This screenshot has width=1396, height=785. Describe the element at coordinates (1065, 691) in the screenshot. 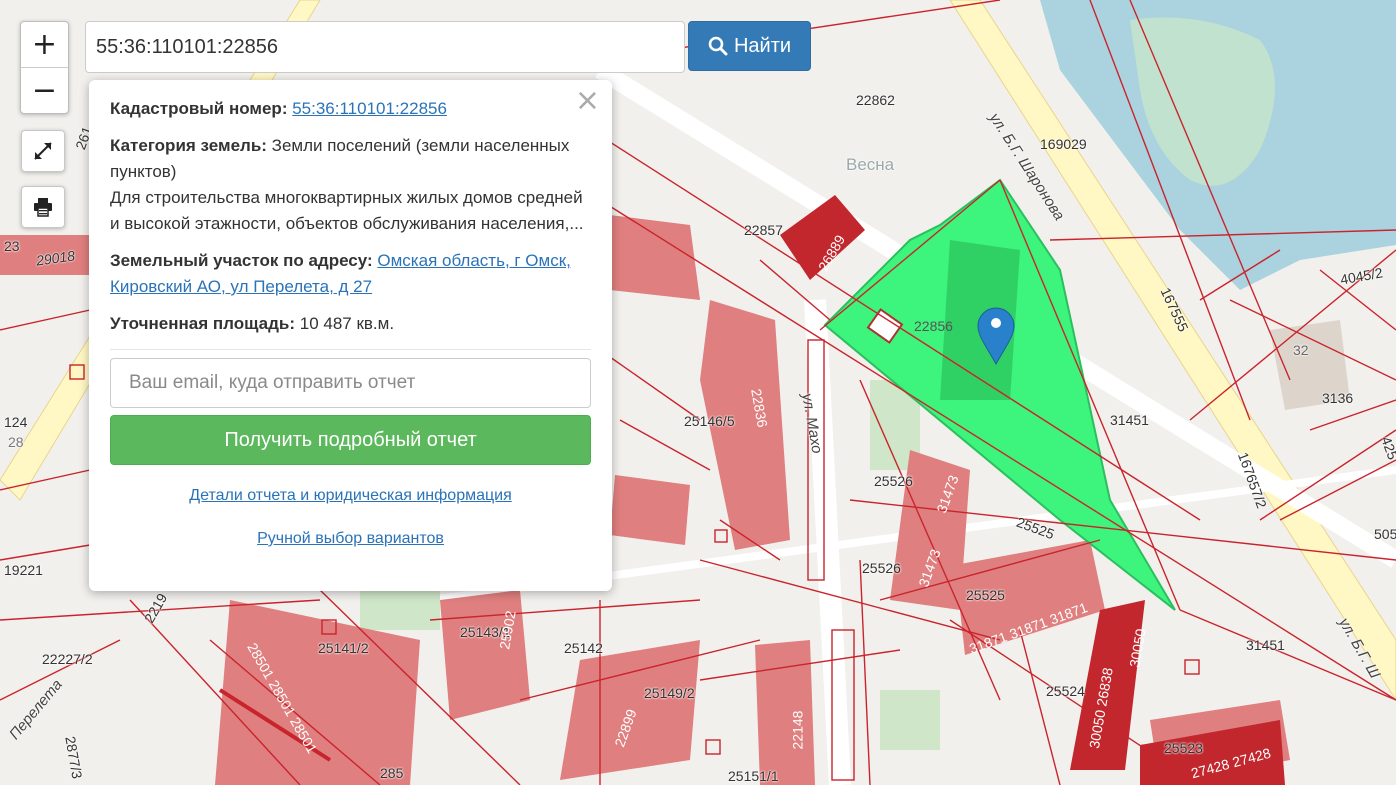

I see `map-parcel-label: 25524` at that location.